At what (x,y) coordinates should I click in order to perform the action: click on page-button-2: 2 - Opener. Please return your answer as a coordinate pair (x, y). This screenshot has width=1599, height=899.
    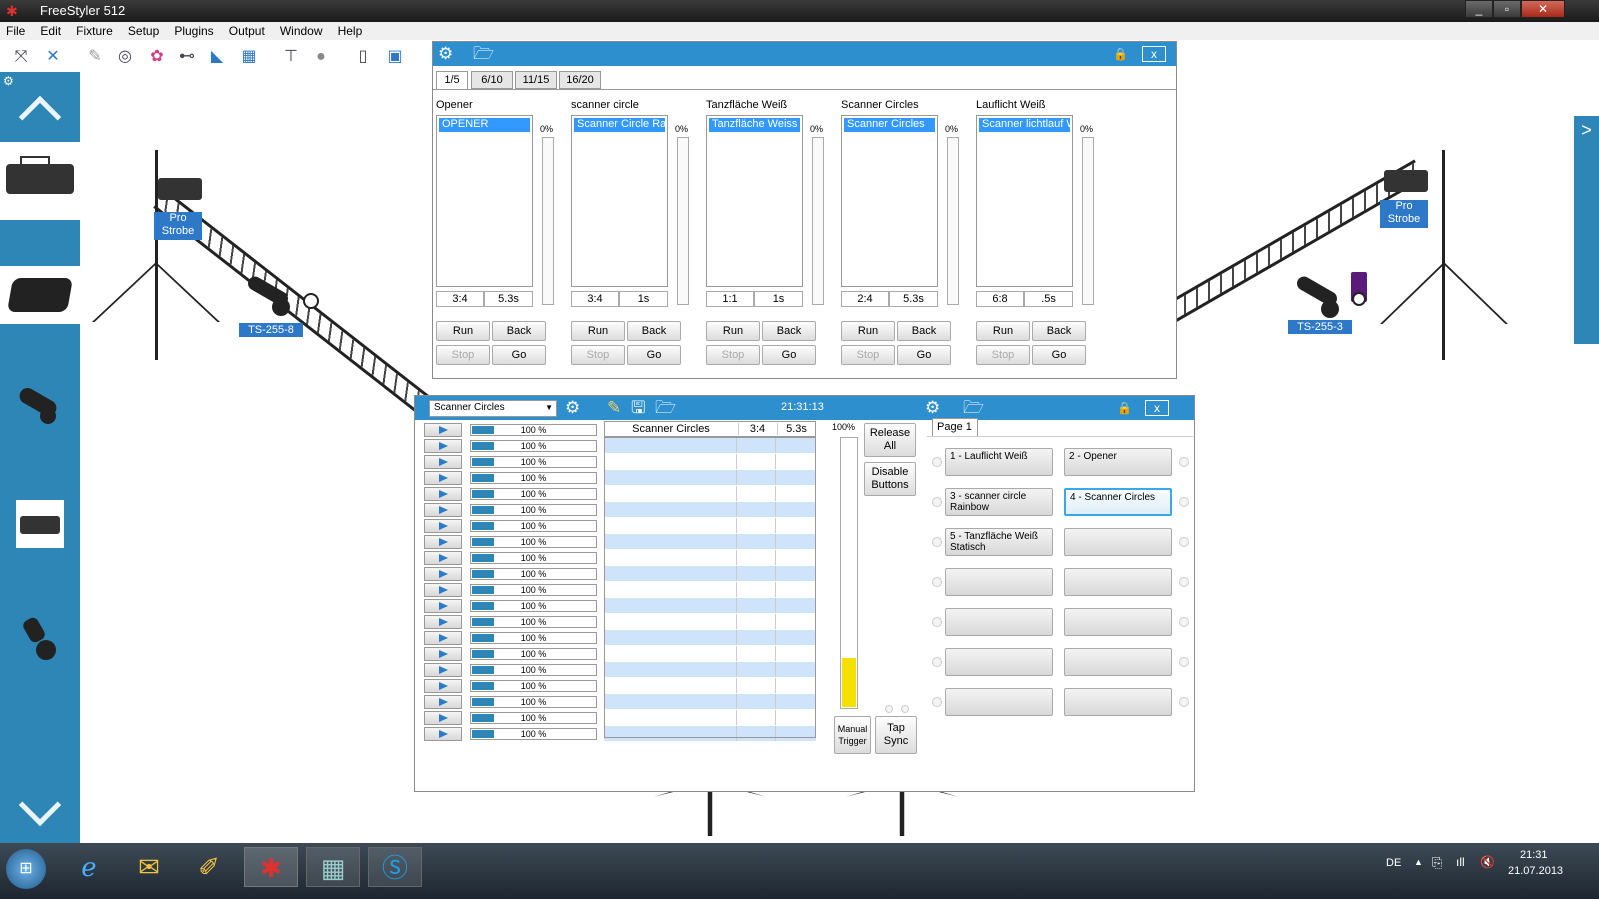
    Looking at the image, I should click on (1118, 462).